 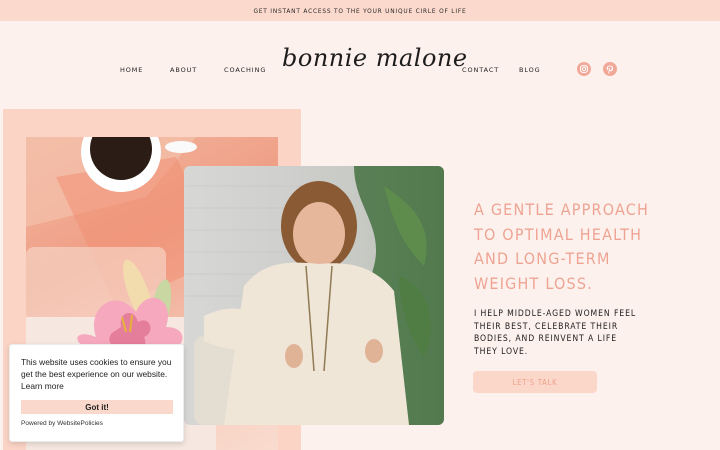 I want to click on nav-coaching-link: COACHING, so click(x=245, y=70).